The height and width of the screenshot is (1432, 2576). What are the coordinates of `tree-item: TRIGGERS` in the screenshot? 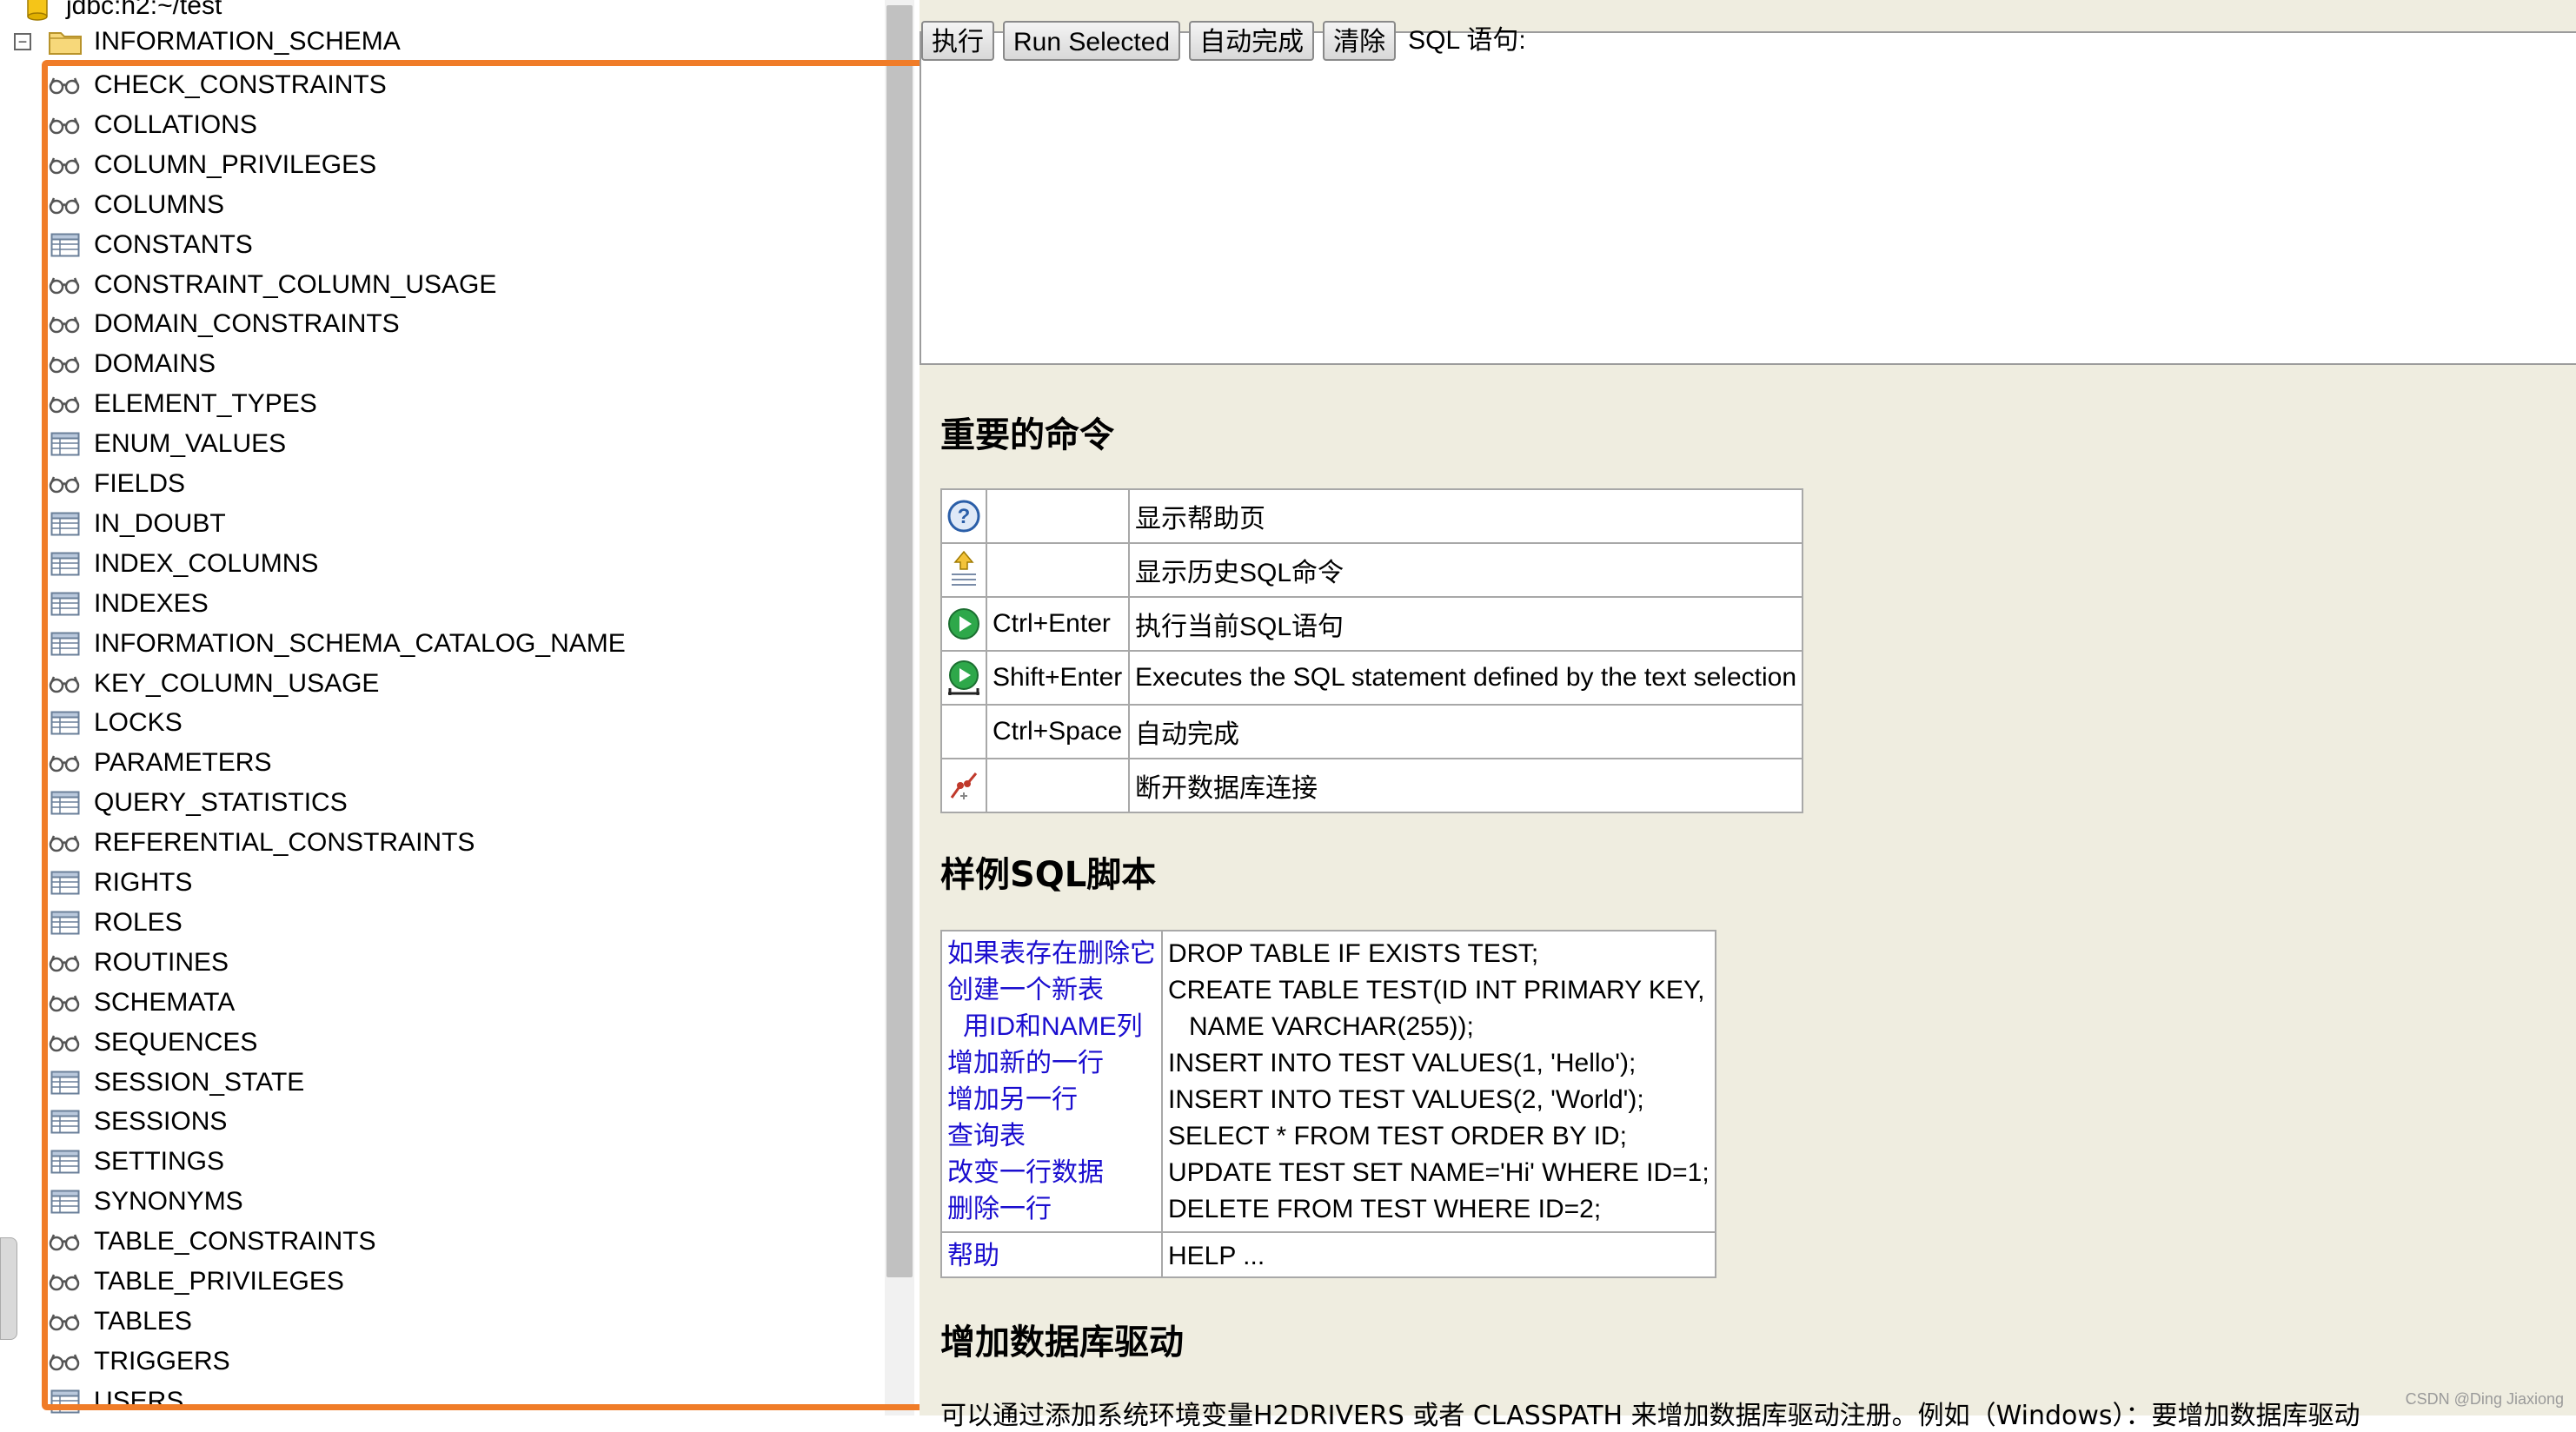 It's located at (137, 1362).